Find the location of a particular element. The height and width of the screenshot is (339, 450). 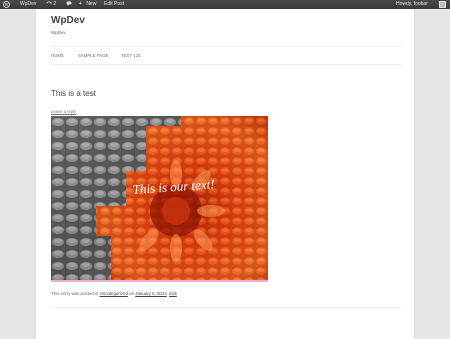

admin-bar-comments: 2 is located at coordinates (51, 4).